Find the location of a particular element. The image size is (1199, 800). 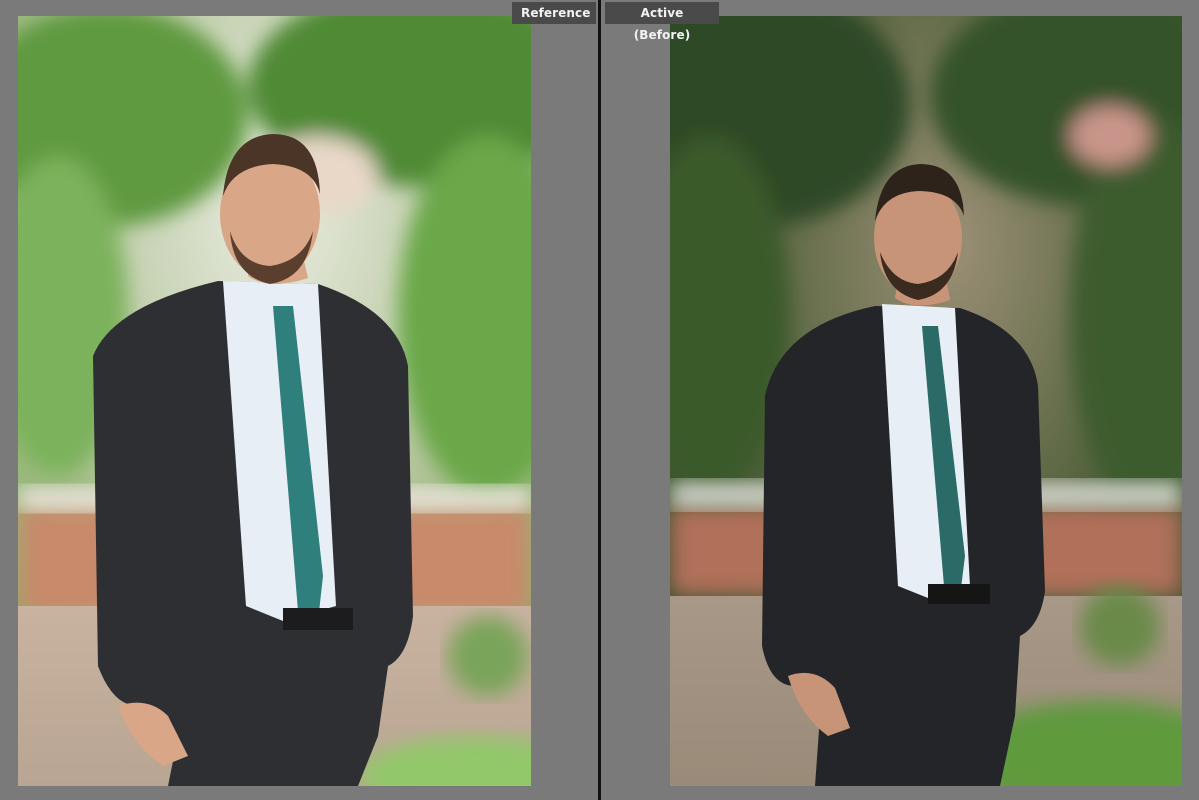

reference-label: Reference is located at coordinates (554, 13).